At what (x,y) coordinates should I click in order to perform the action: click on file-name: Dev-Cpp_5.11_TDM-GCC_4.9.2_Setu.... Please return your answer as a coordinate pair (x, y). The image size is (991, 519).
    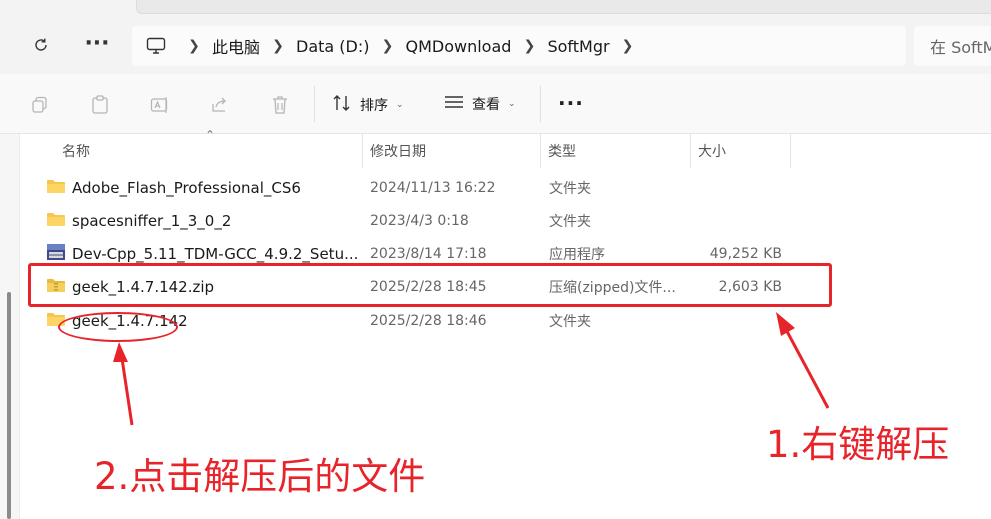
    Looking at the image, I should click on (215, 253).